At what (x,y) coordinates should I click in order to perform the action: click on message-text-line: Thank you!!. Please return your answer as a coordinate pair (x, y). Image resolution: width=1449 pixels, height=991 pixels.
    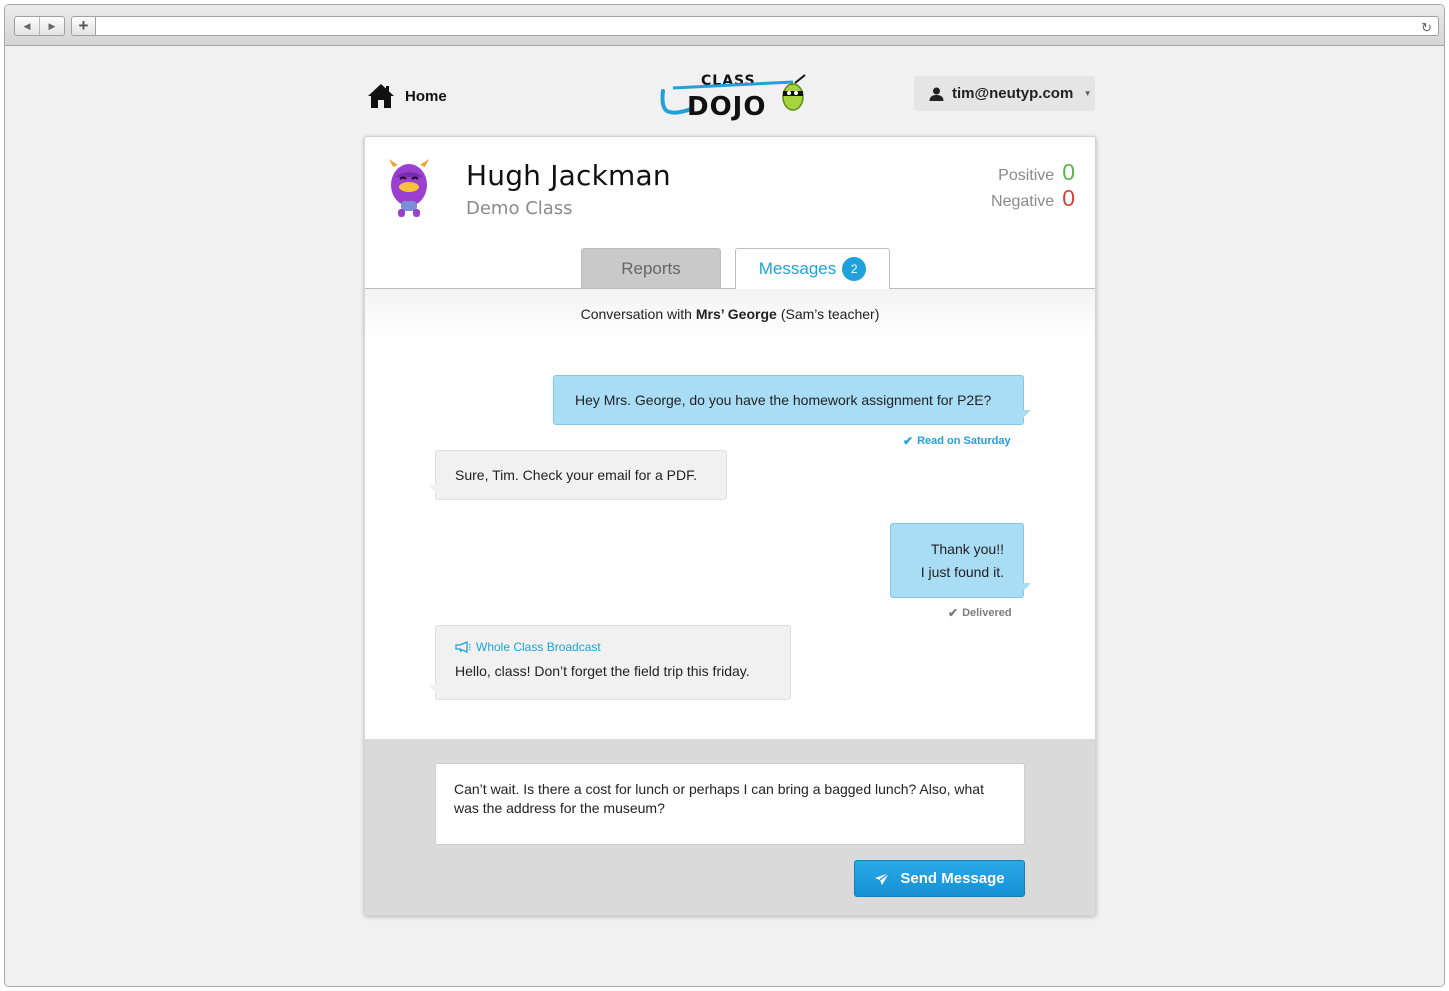
    Looking at the image, I should click on (967, 549).